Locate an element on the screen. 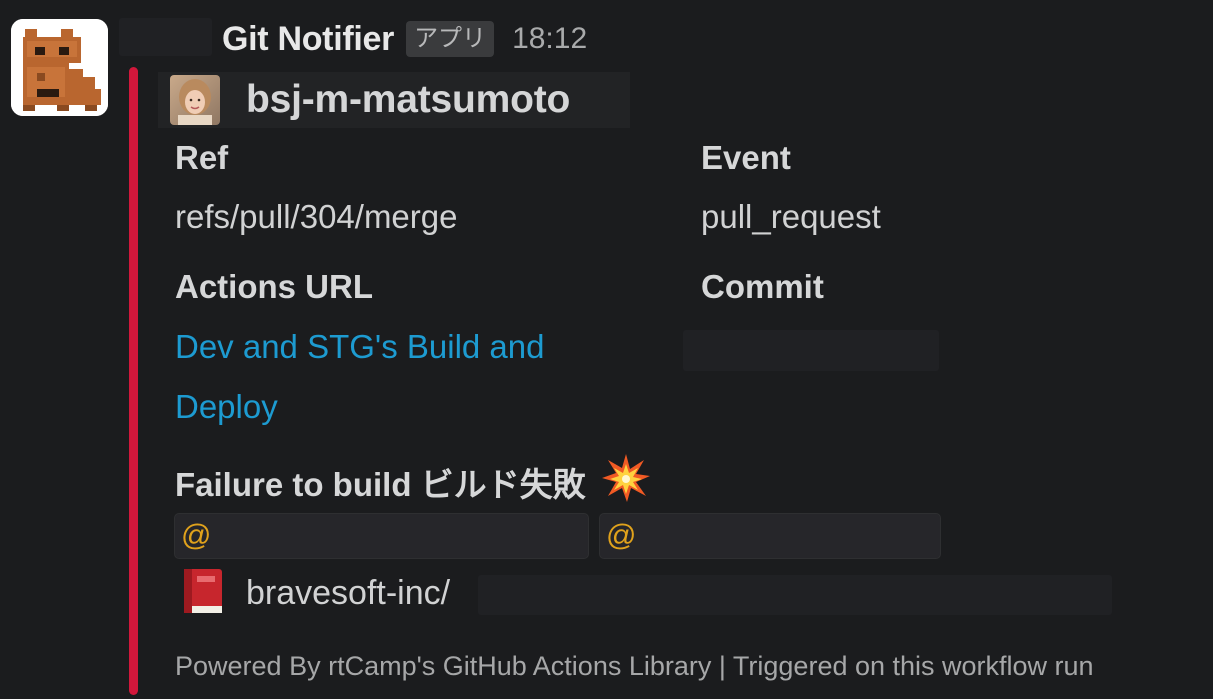 The width and height of the screenshot is (1213, 699). repository-name: bravesoft-inc/ is located at coordinates (348, 593).